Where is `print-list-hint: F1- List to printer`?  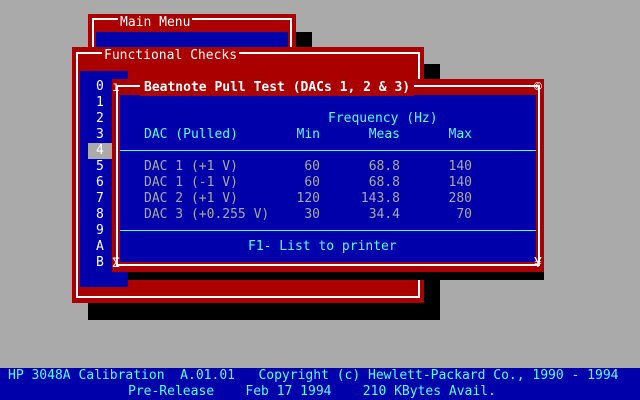 print-list-hint: F1- List to printer is located at coordinates (322, 247).